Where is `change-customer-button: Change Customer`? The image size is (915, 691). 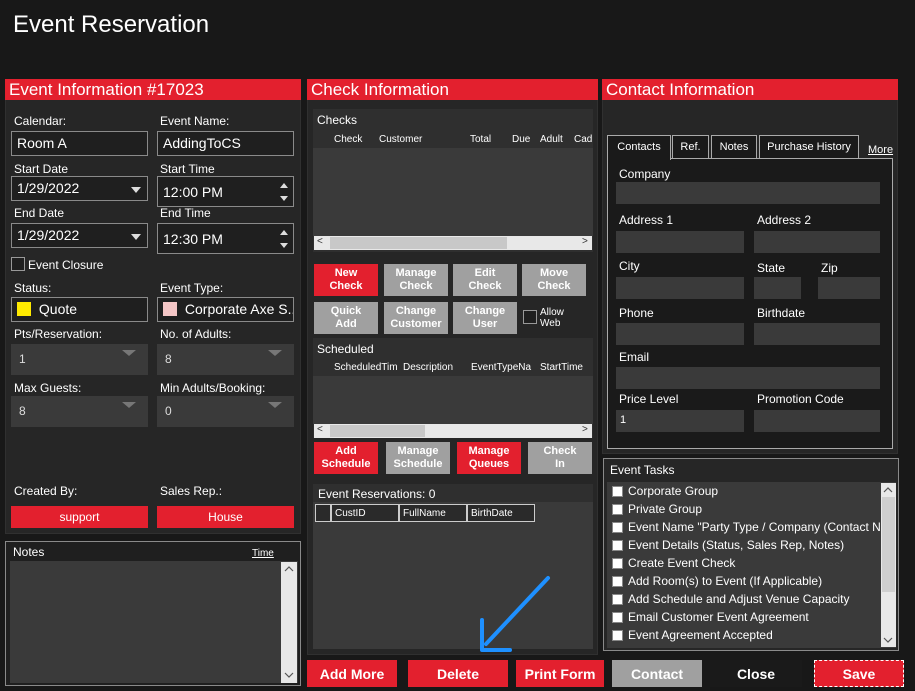
change-customer-button: Change Customer is located at coordinates (416, 318).